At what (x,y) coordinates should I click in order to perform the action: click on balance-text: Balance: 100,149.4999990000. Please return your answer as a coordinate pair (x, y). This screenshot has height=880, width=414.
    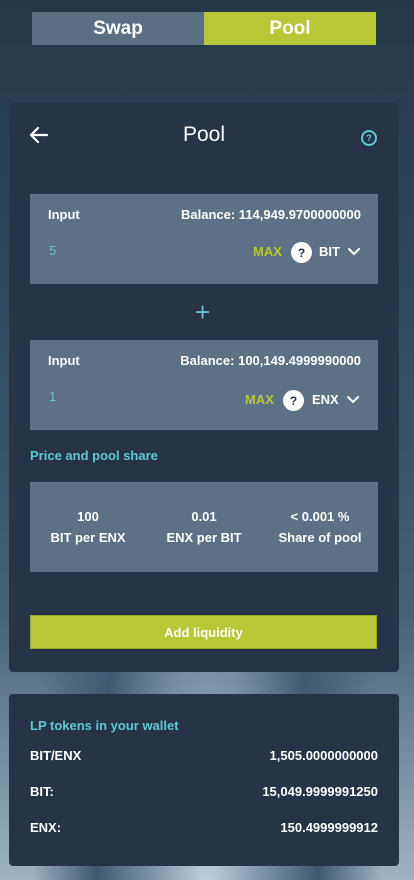
    Looking at the image, I should click on (270, 360).